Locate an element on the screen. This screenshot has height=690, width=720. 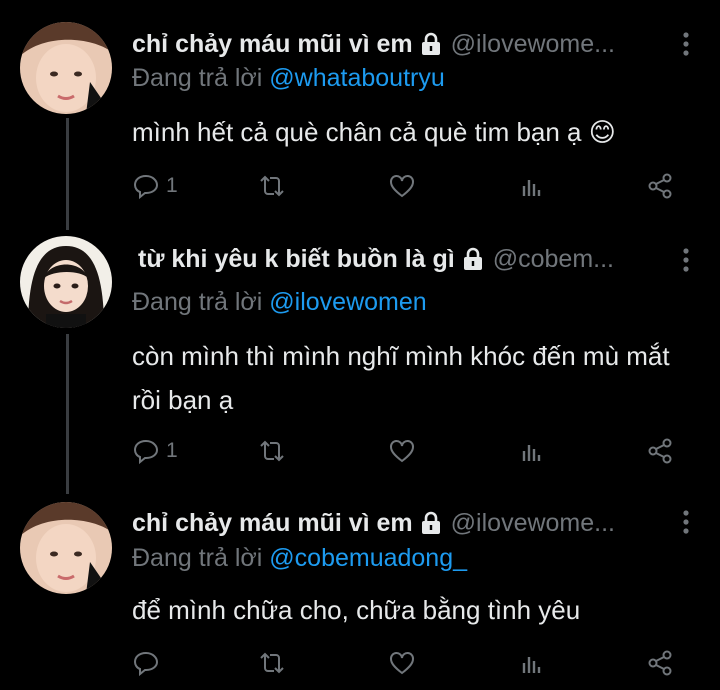
mention-link: @ilovewomen is located at coordinates (347, 302).